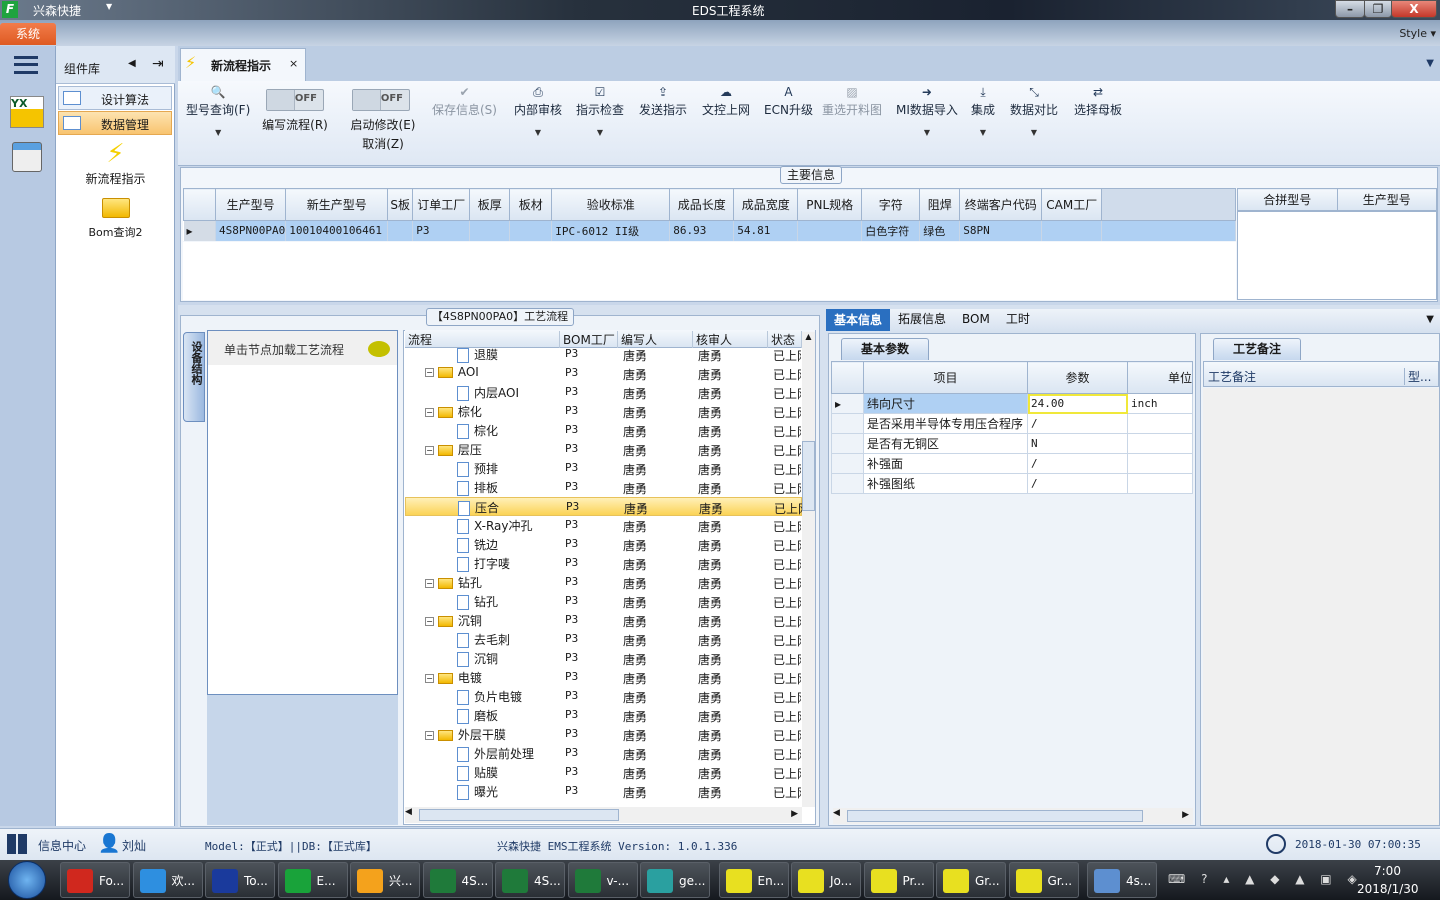  What do you see at coordinates (1387, 871) in the screenshot?
I see `clock-time: 7:00` at bounding box center [1387, 871].